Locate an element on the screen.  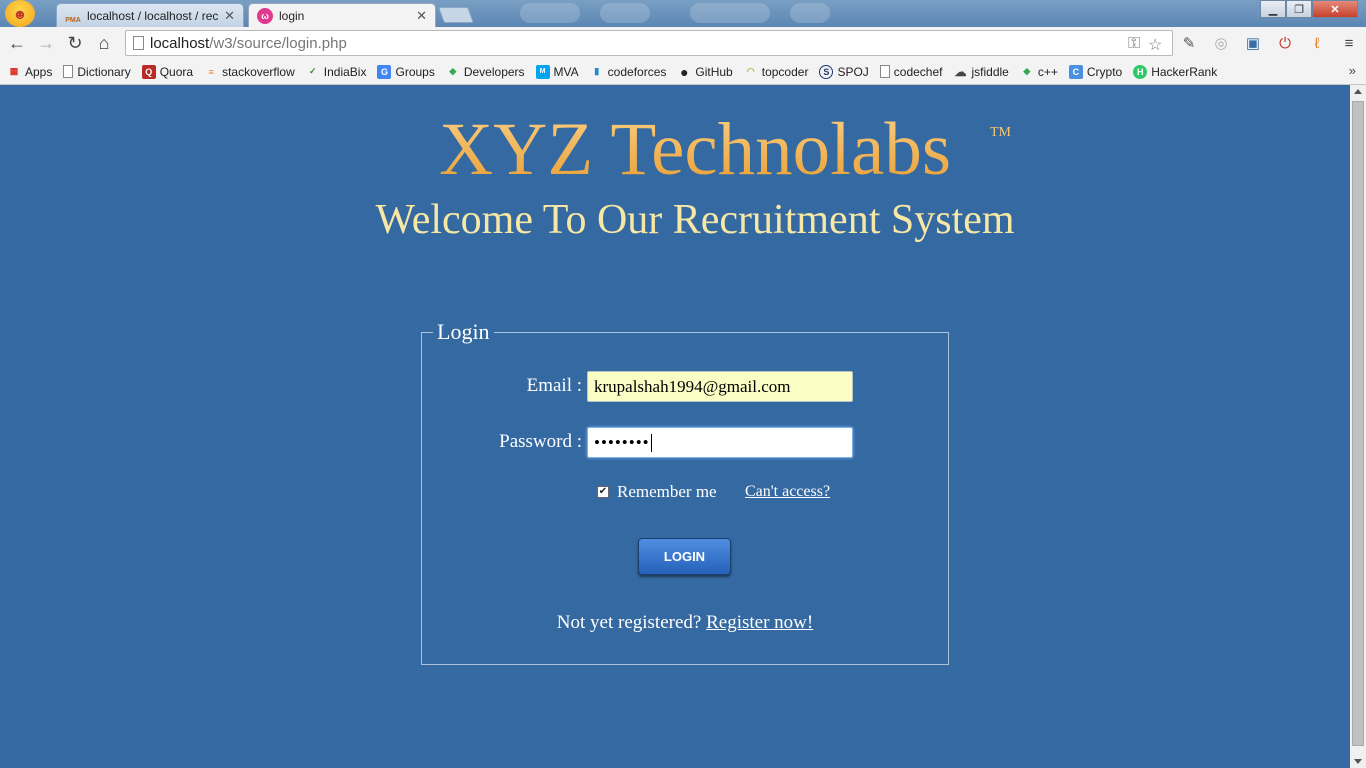
bookmark-jsfiddle: ☁ jsfiddle is located at coordinates (980, 72).